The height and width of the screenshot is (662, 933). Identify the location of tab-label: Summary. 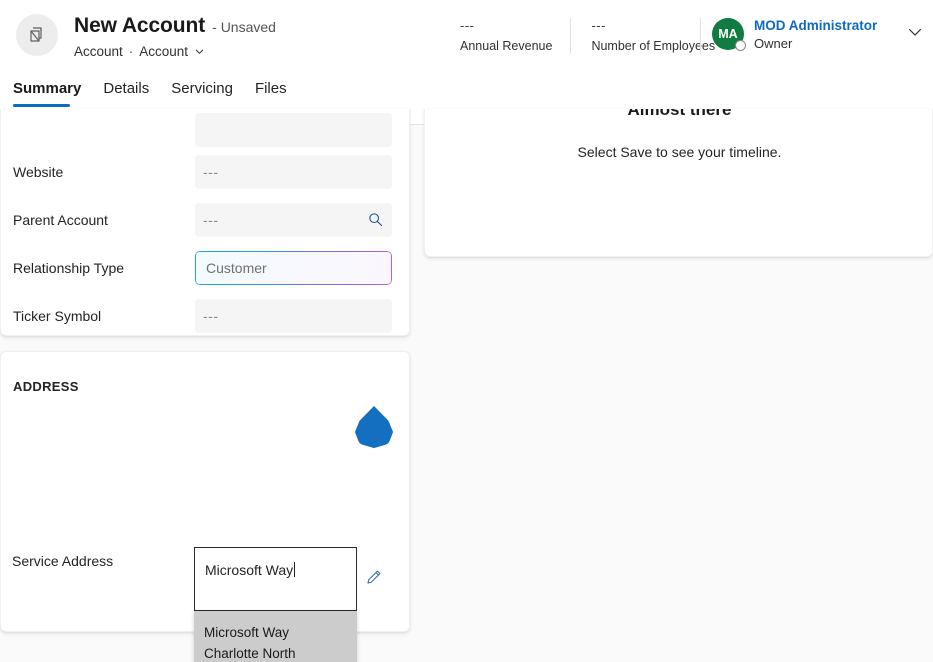
(47, 88).